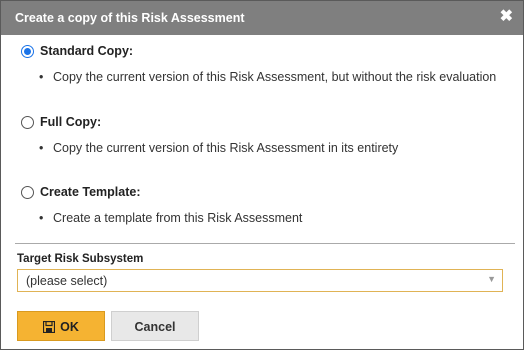 The image size is (524, 350). Describe the element at coordinates (49, 327) in the screenshot. I see `save-icon` at that location.